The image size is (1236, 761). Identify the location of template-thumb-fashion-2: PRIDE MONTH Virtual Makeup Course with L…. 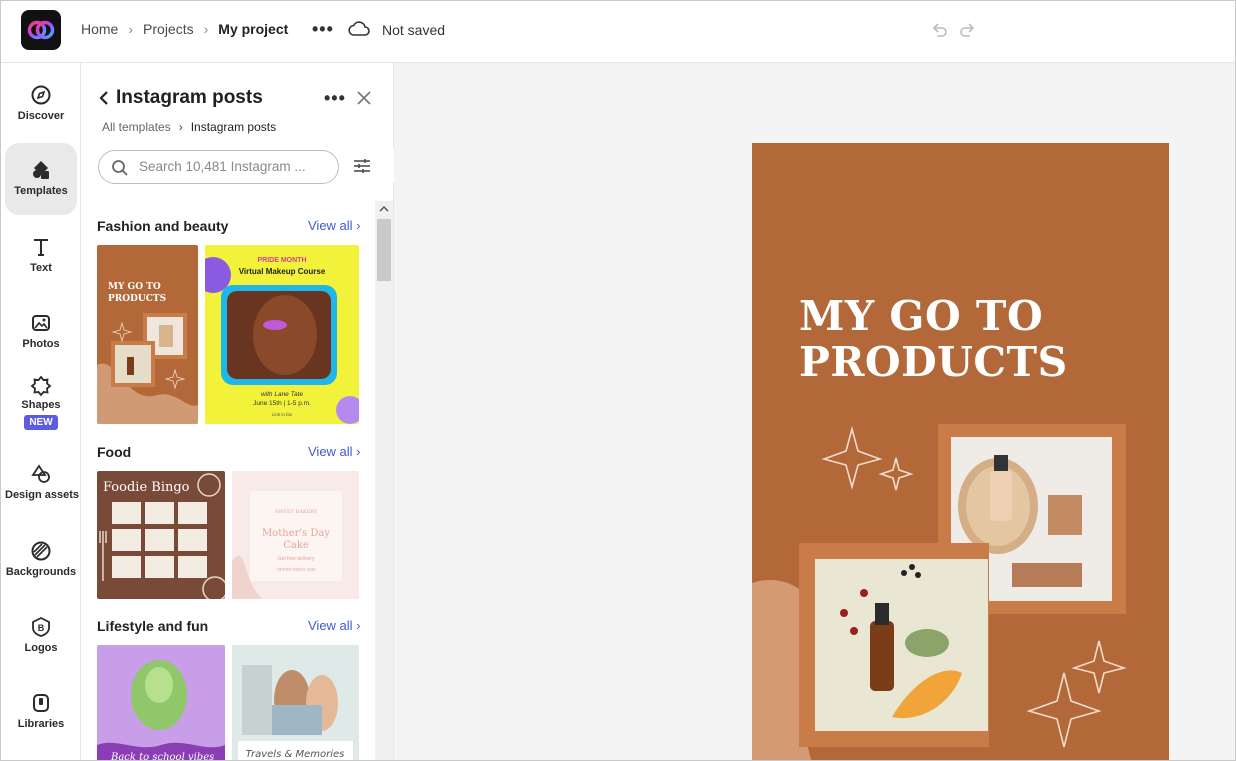
(282, 334).